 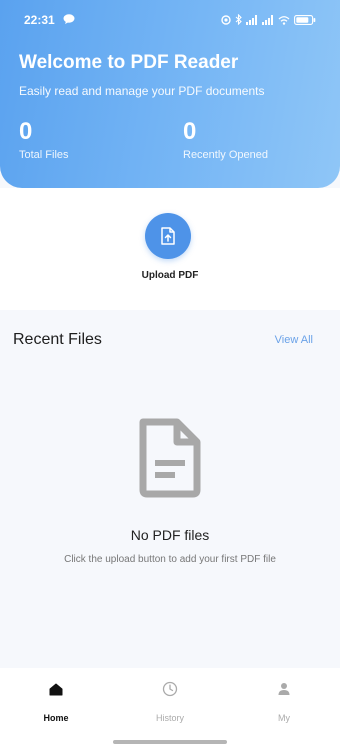 I want to click on recent-files-title: Recent Files, so click(x=57, y=339).